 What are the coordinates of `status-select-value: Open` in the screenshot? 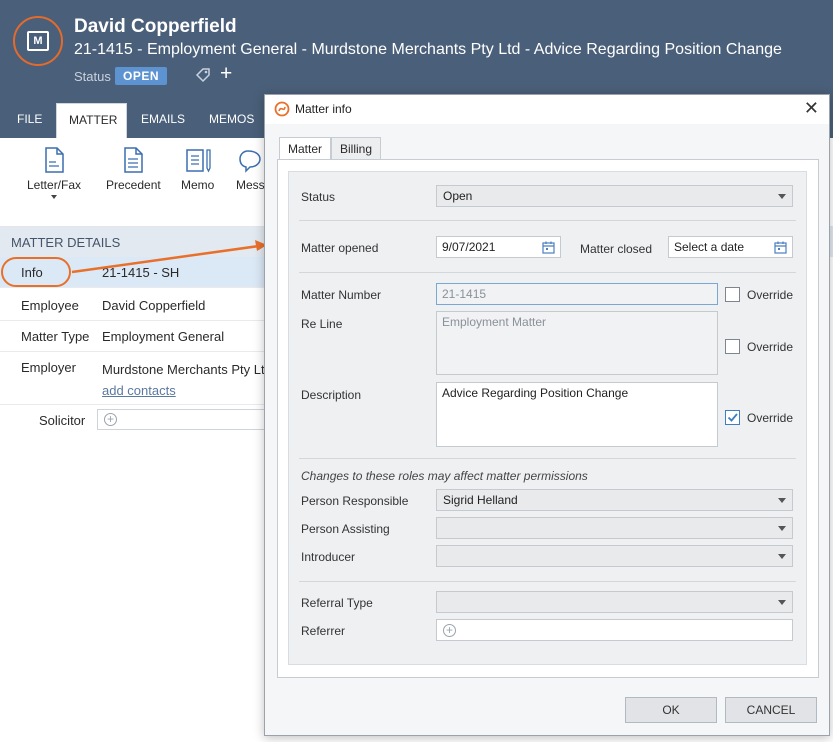 It's located at (458, 196).